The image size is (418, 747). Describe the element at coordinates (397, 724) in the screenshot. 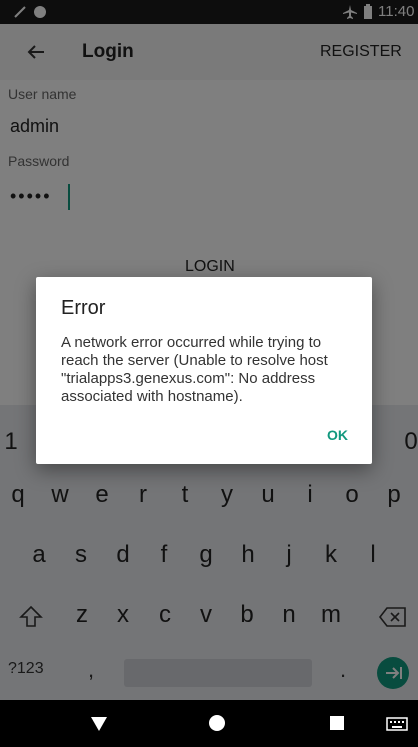

I see `keyboard-icon` at that location.